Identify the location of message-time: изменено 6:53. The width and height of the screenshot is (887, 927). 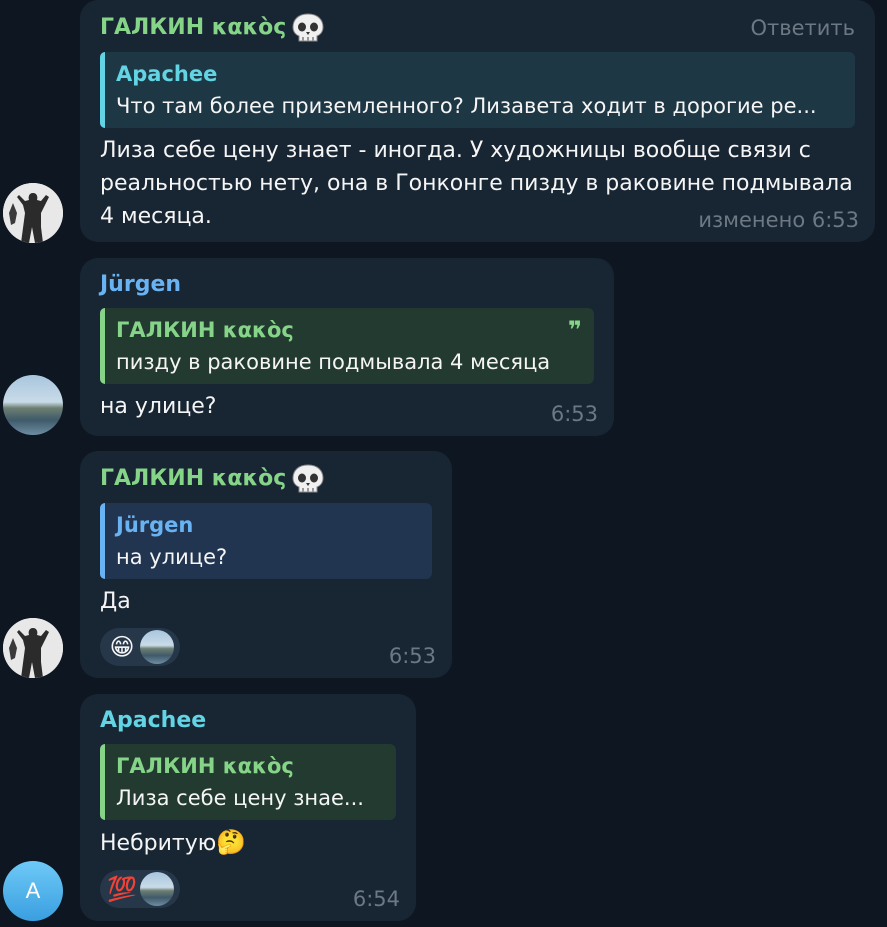
(778, 220).